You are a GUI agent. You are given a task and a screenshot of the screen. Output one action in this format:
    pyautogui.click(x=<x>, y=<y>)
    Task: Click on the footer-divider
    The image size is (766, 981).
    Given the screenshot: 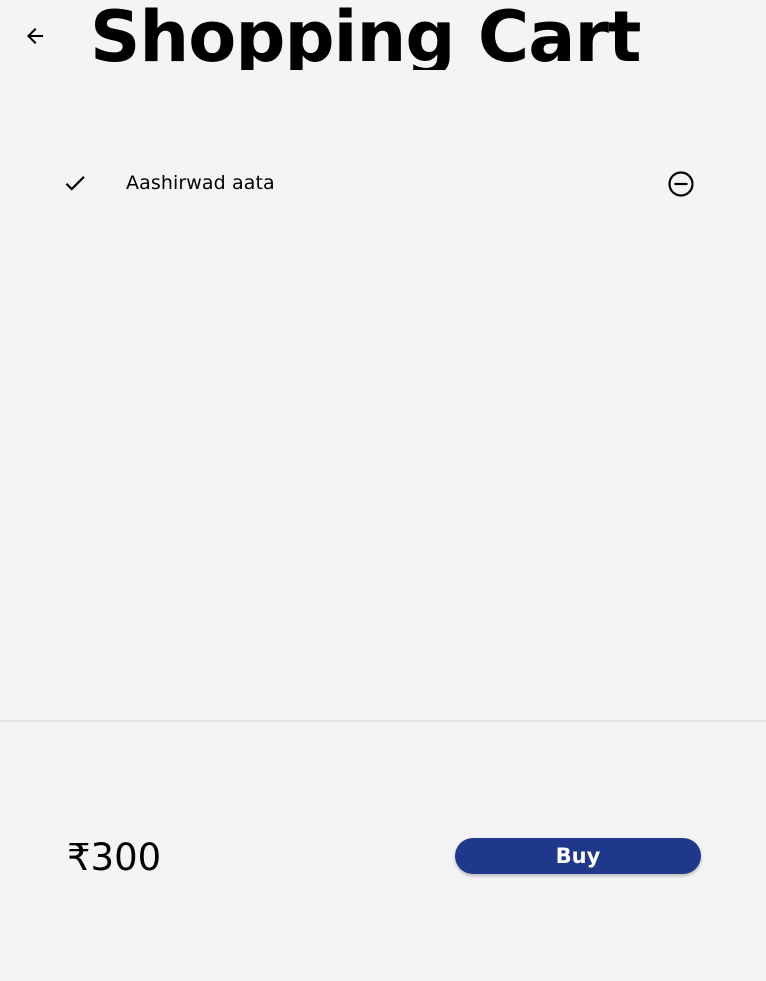 What is the action you would take?
    pyautogui.click(x=383, y=721)
    